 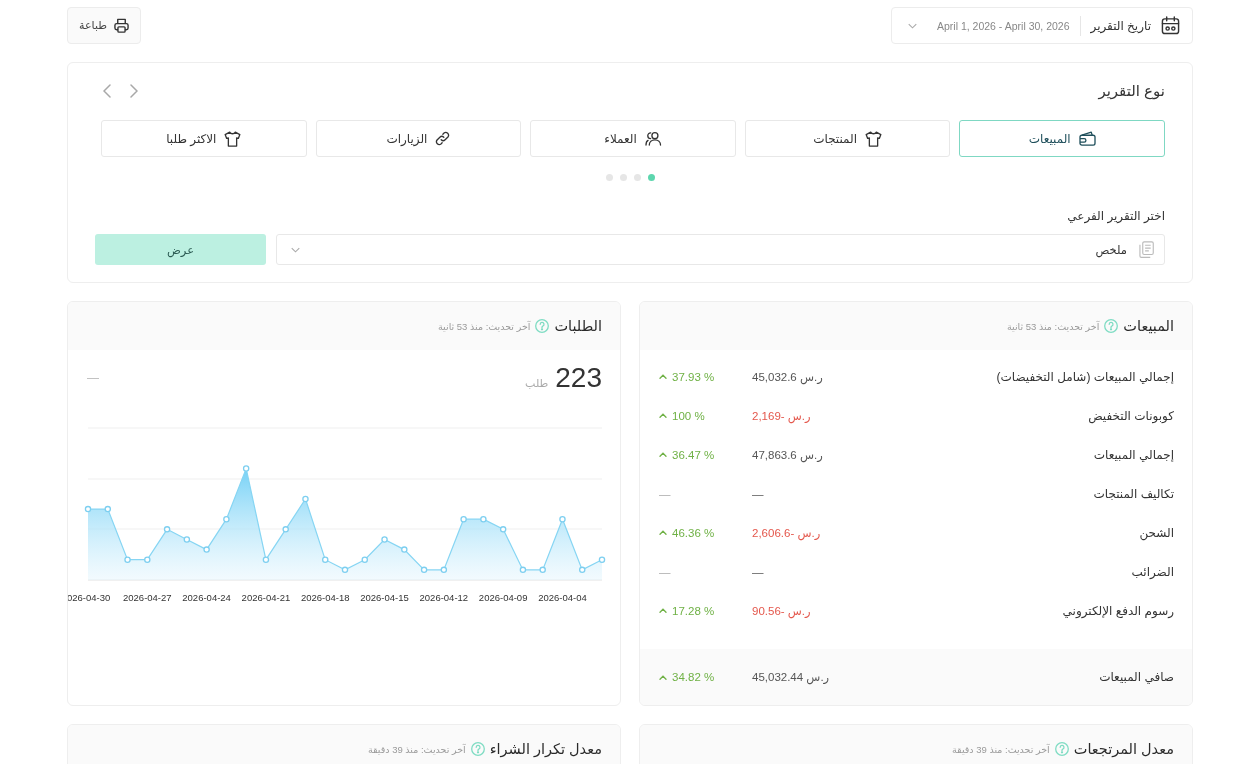 What do you see at coordinates (1003, 25) in the screenshot?
I see `date-range-value: April 1, 2026 - April 30, 2026` at bounding box center [1003, 25].